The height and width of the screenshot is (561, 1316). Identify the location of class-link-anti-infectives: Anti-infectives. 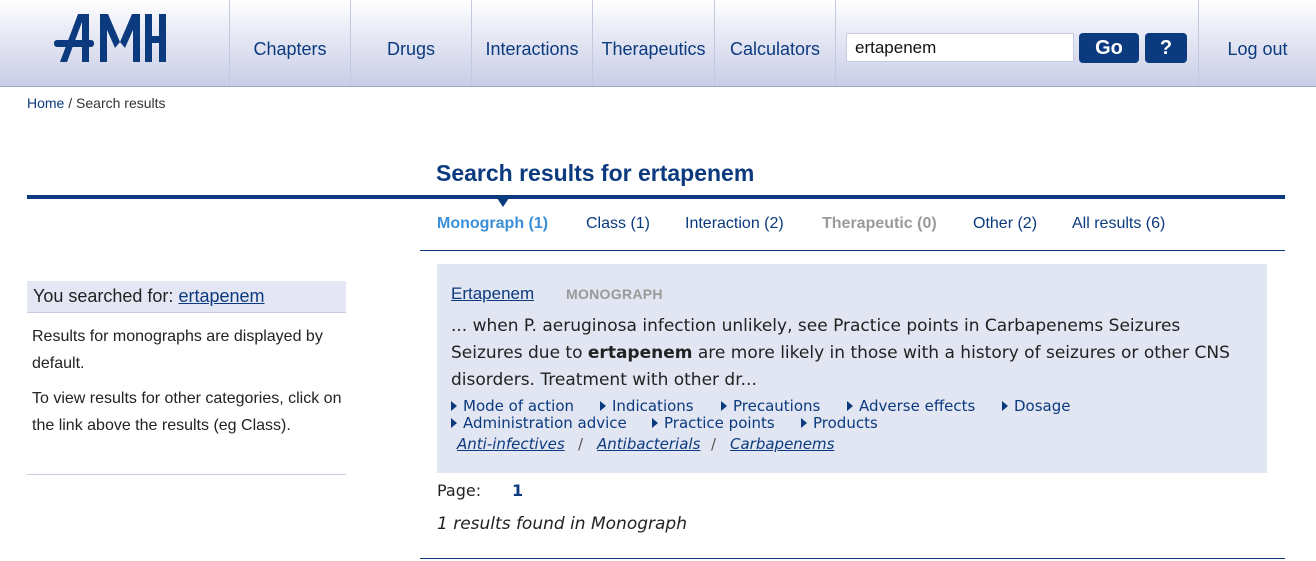
(511, 444).